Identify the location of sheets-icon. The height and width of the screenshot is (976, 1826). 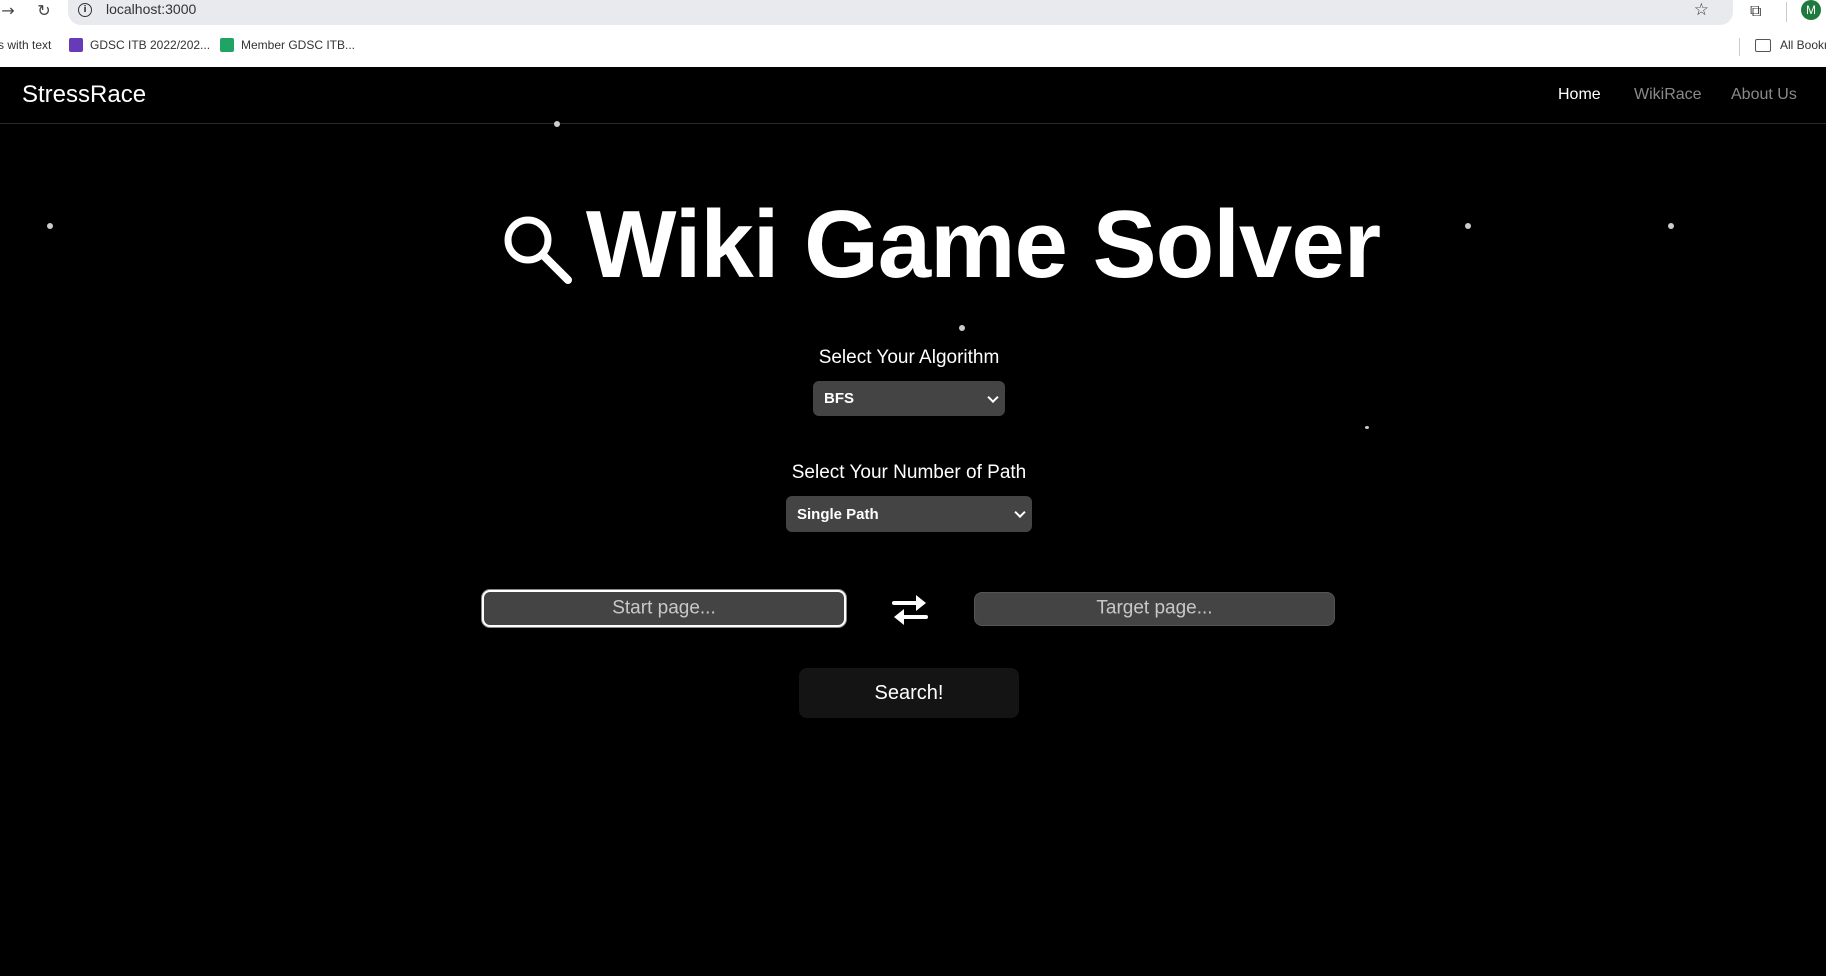
(227, 45).